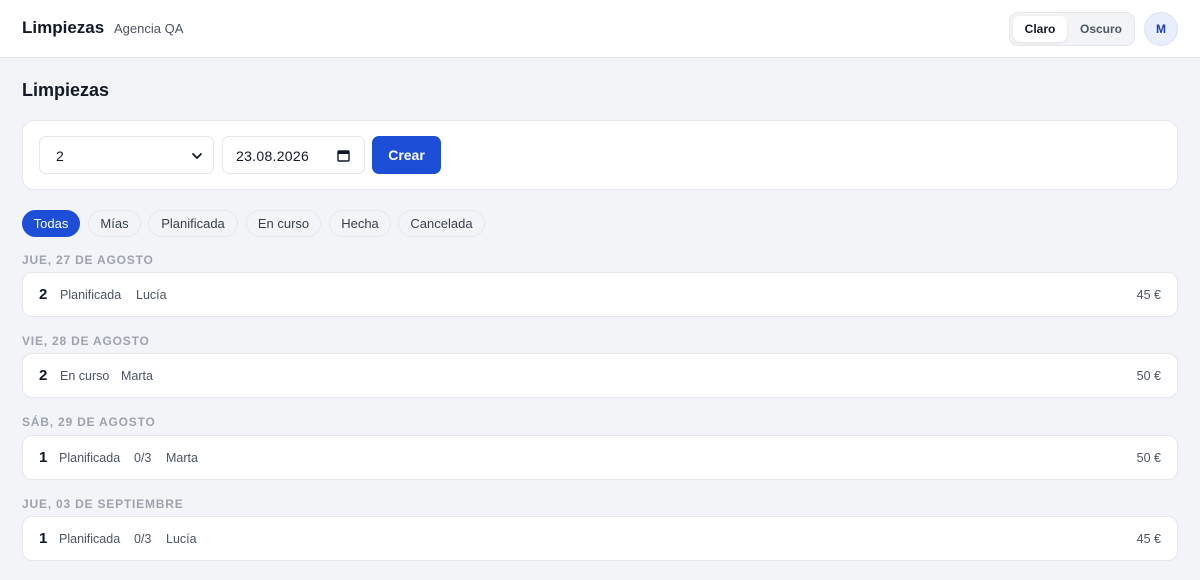  Describe the element at coordinates (85, 376) in the screenshot. I see `row-status: En curso` at that location.